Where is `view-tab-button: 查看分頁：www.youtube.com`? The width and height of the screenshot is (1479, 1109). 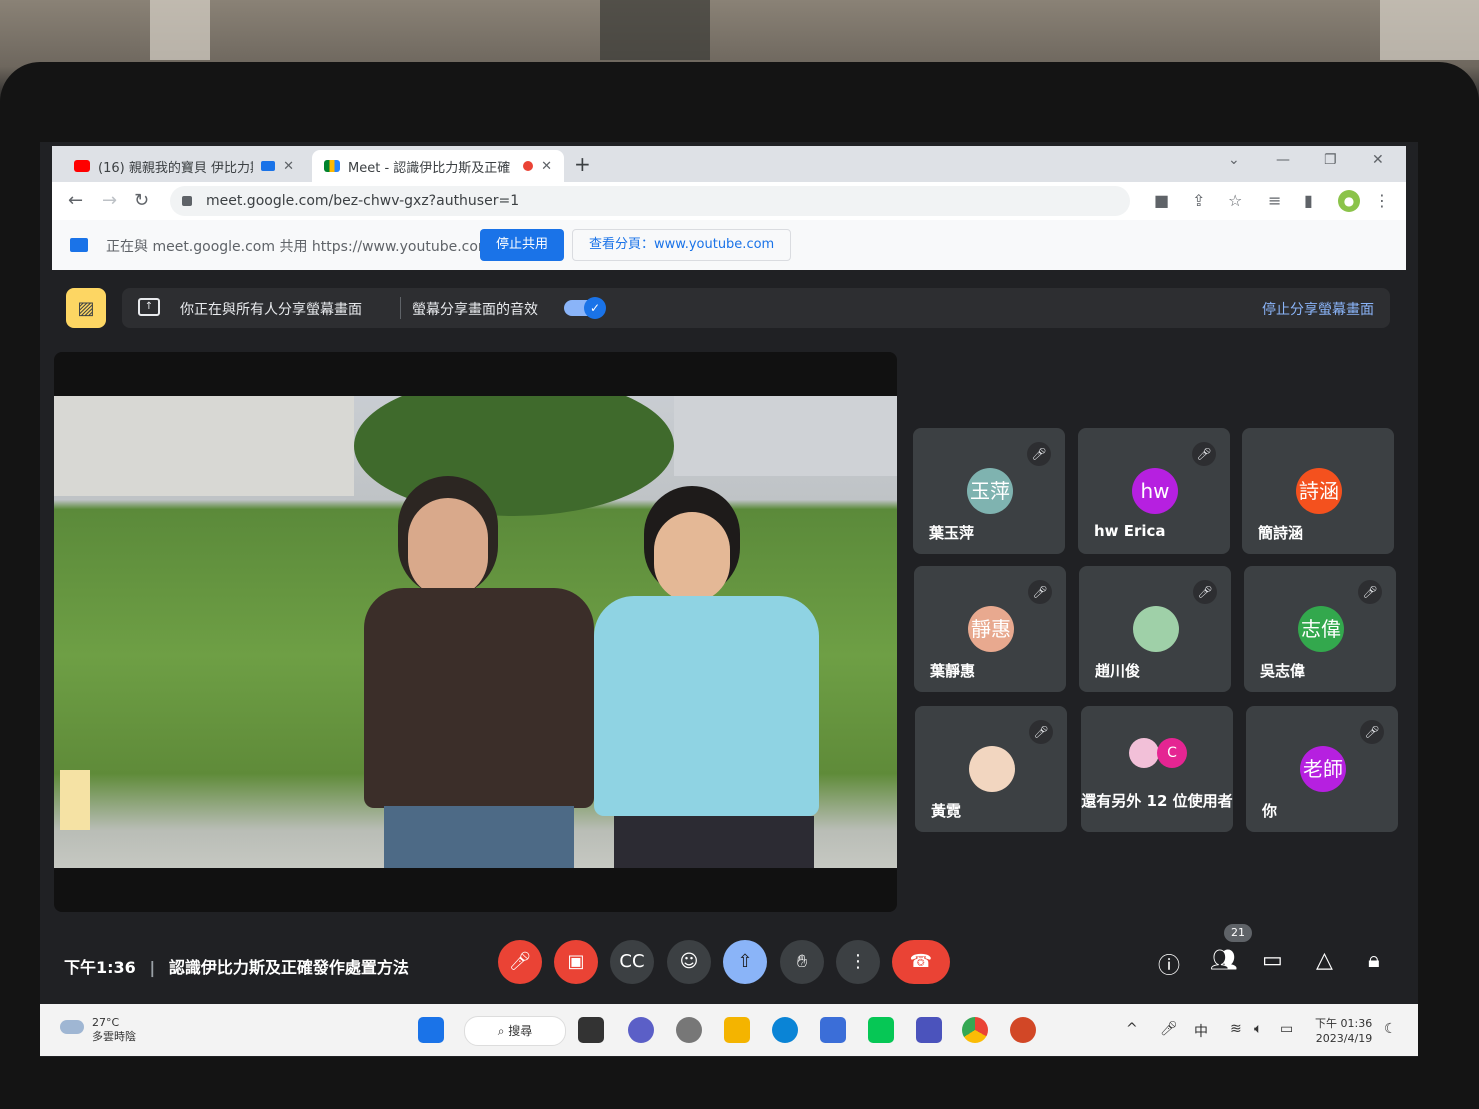 view-tab-button: 查看分頁：www.youtube.com is located at coordinates (682, 245).